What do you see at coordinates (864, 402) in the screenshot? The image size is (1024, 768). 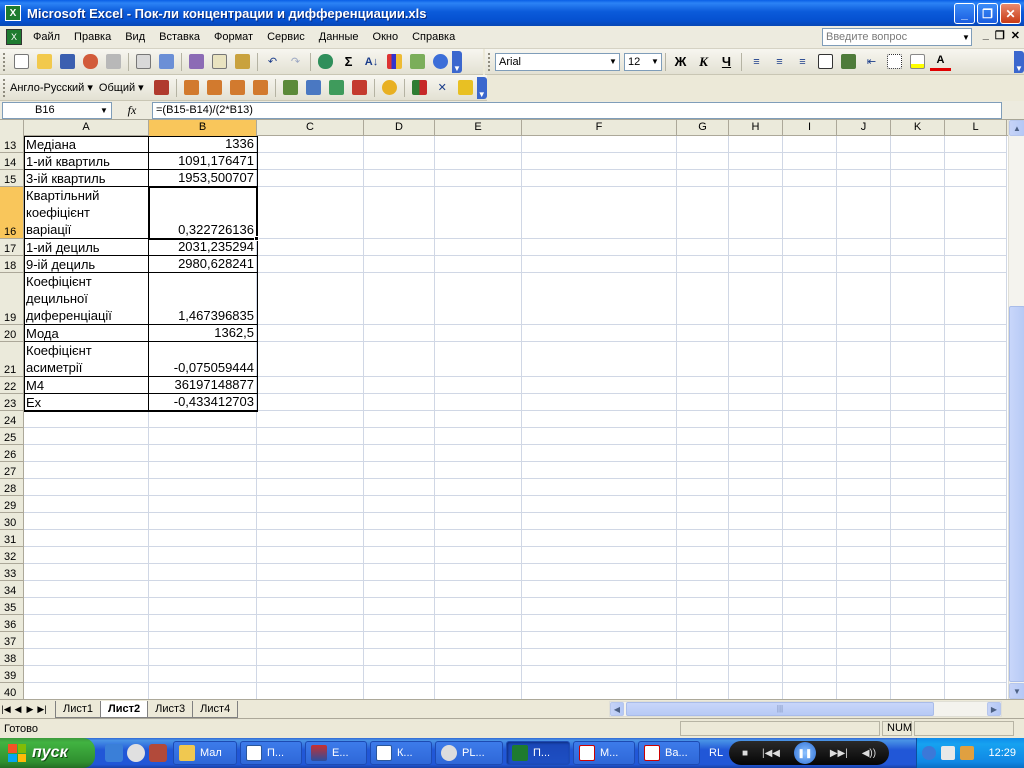 I see `cell-j23` at bounding box center [864, 402].